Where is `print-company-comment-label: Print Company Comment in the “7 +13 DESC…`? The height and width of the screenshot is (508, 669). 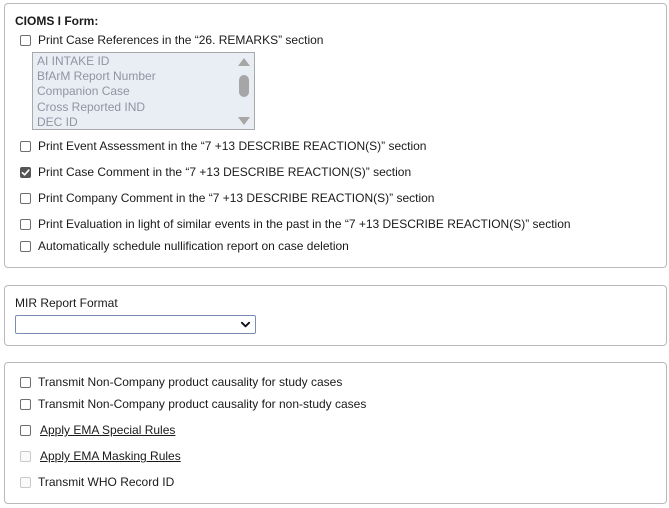 print-company-comment-label: Print Company Comment in the “7 +13 DESC… is located at coordinates (236, 198).